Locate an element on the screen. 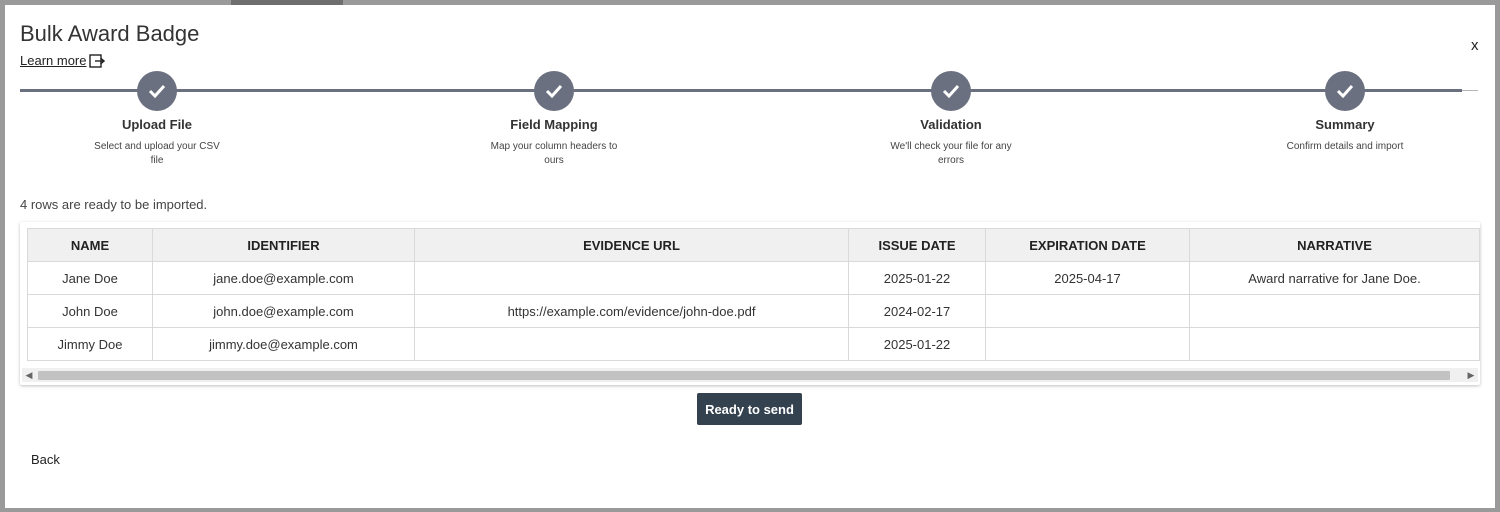 This screenshot has height=512, width=1500. column-header-expiration-date: EXPIRATION DATE is located at coordinates (1087, 245).